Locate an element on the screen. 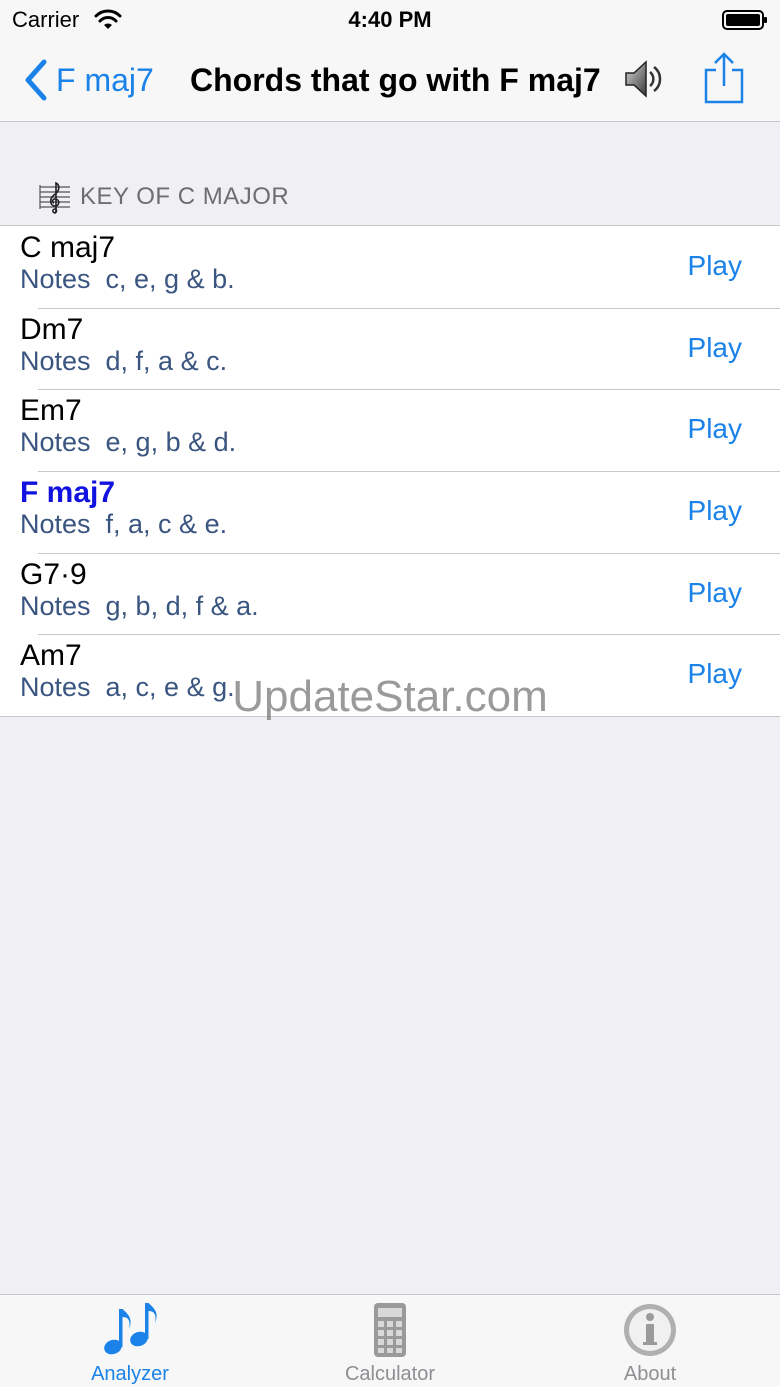 Image resolution: width=780 pixels, height=1387 pixels. list-item: Dm7 Notes d, f, a & c. Play is located at coordinates (390, 348).